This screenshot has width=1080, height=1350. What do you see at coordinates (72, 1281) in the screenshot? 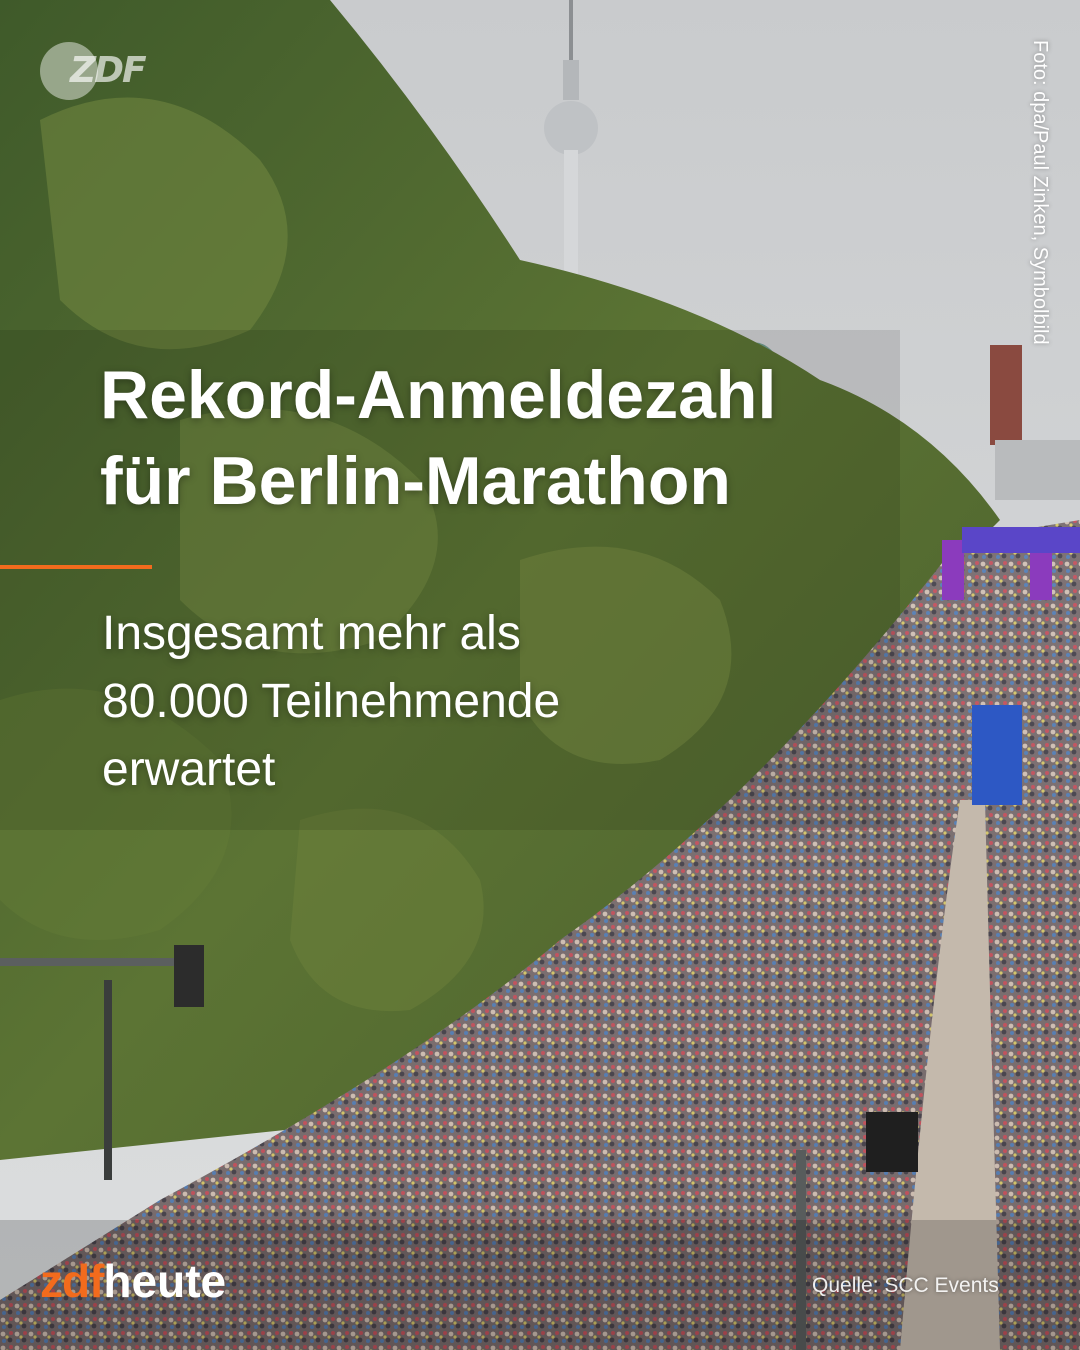
I see `logo-zdf: zdf` at bounding box center [72, 1281].